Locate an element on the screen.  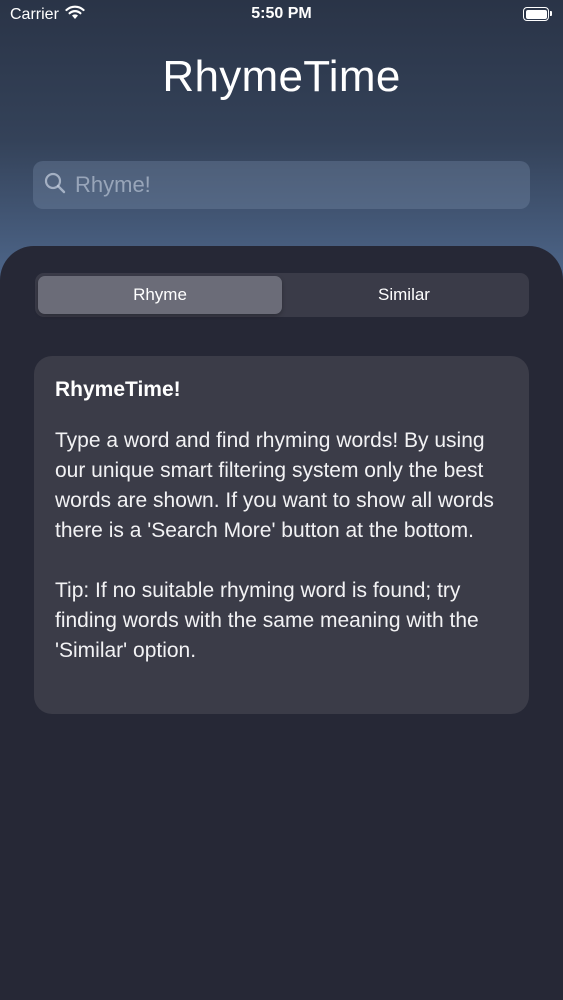
battery-icon is located at coordinates (537, 14).